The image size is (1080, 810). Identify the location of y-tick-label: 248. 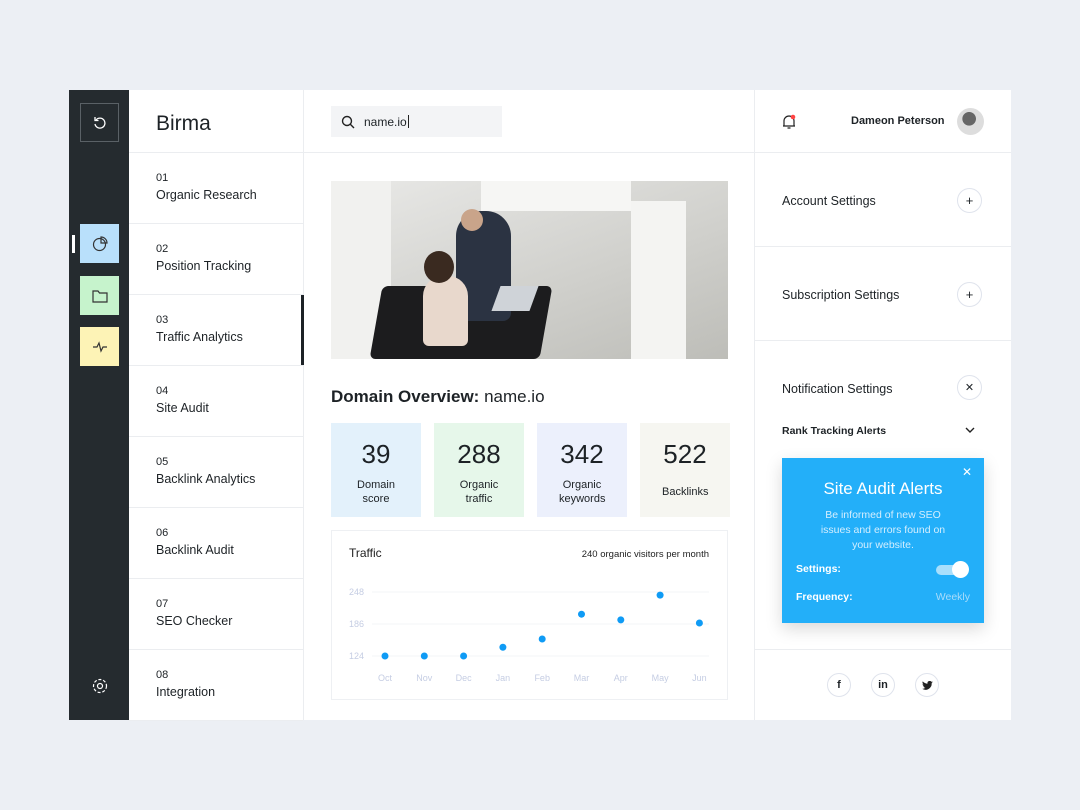
(356, 592).